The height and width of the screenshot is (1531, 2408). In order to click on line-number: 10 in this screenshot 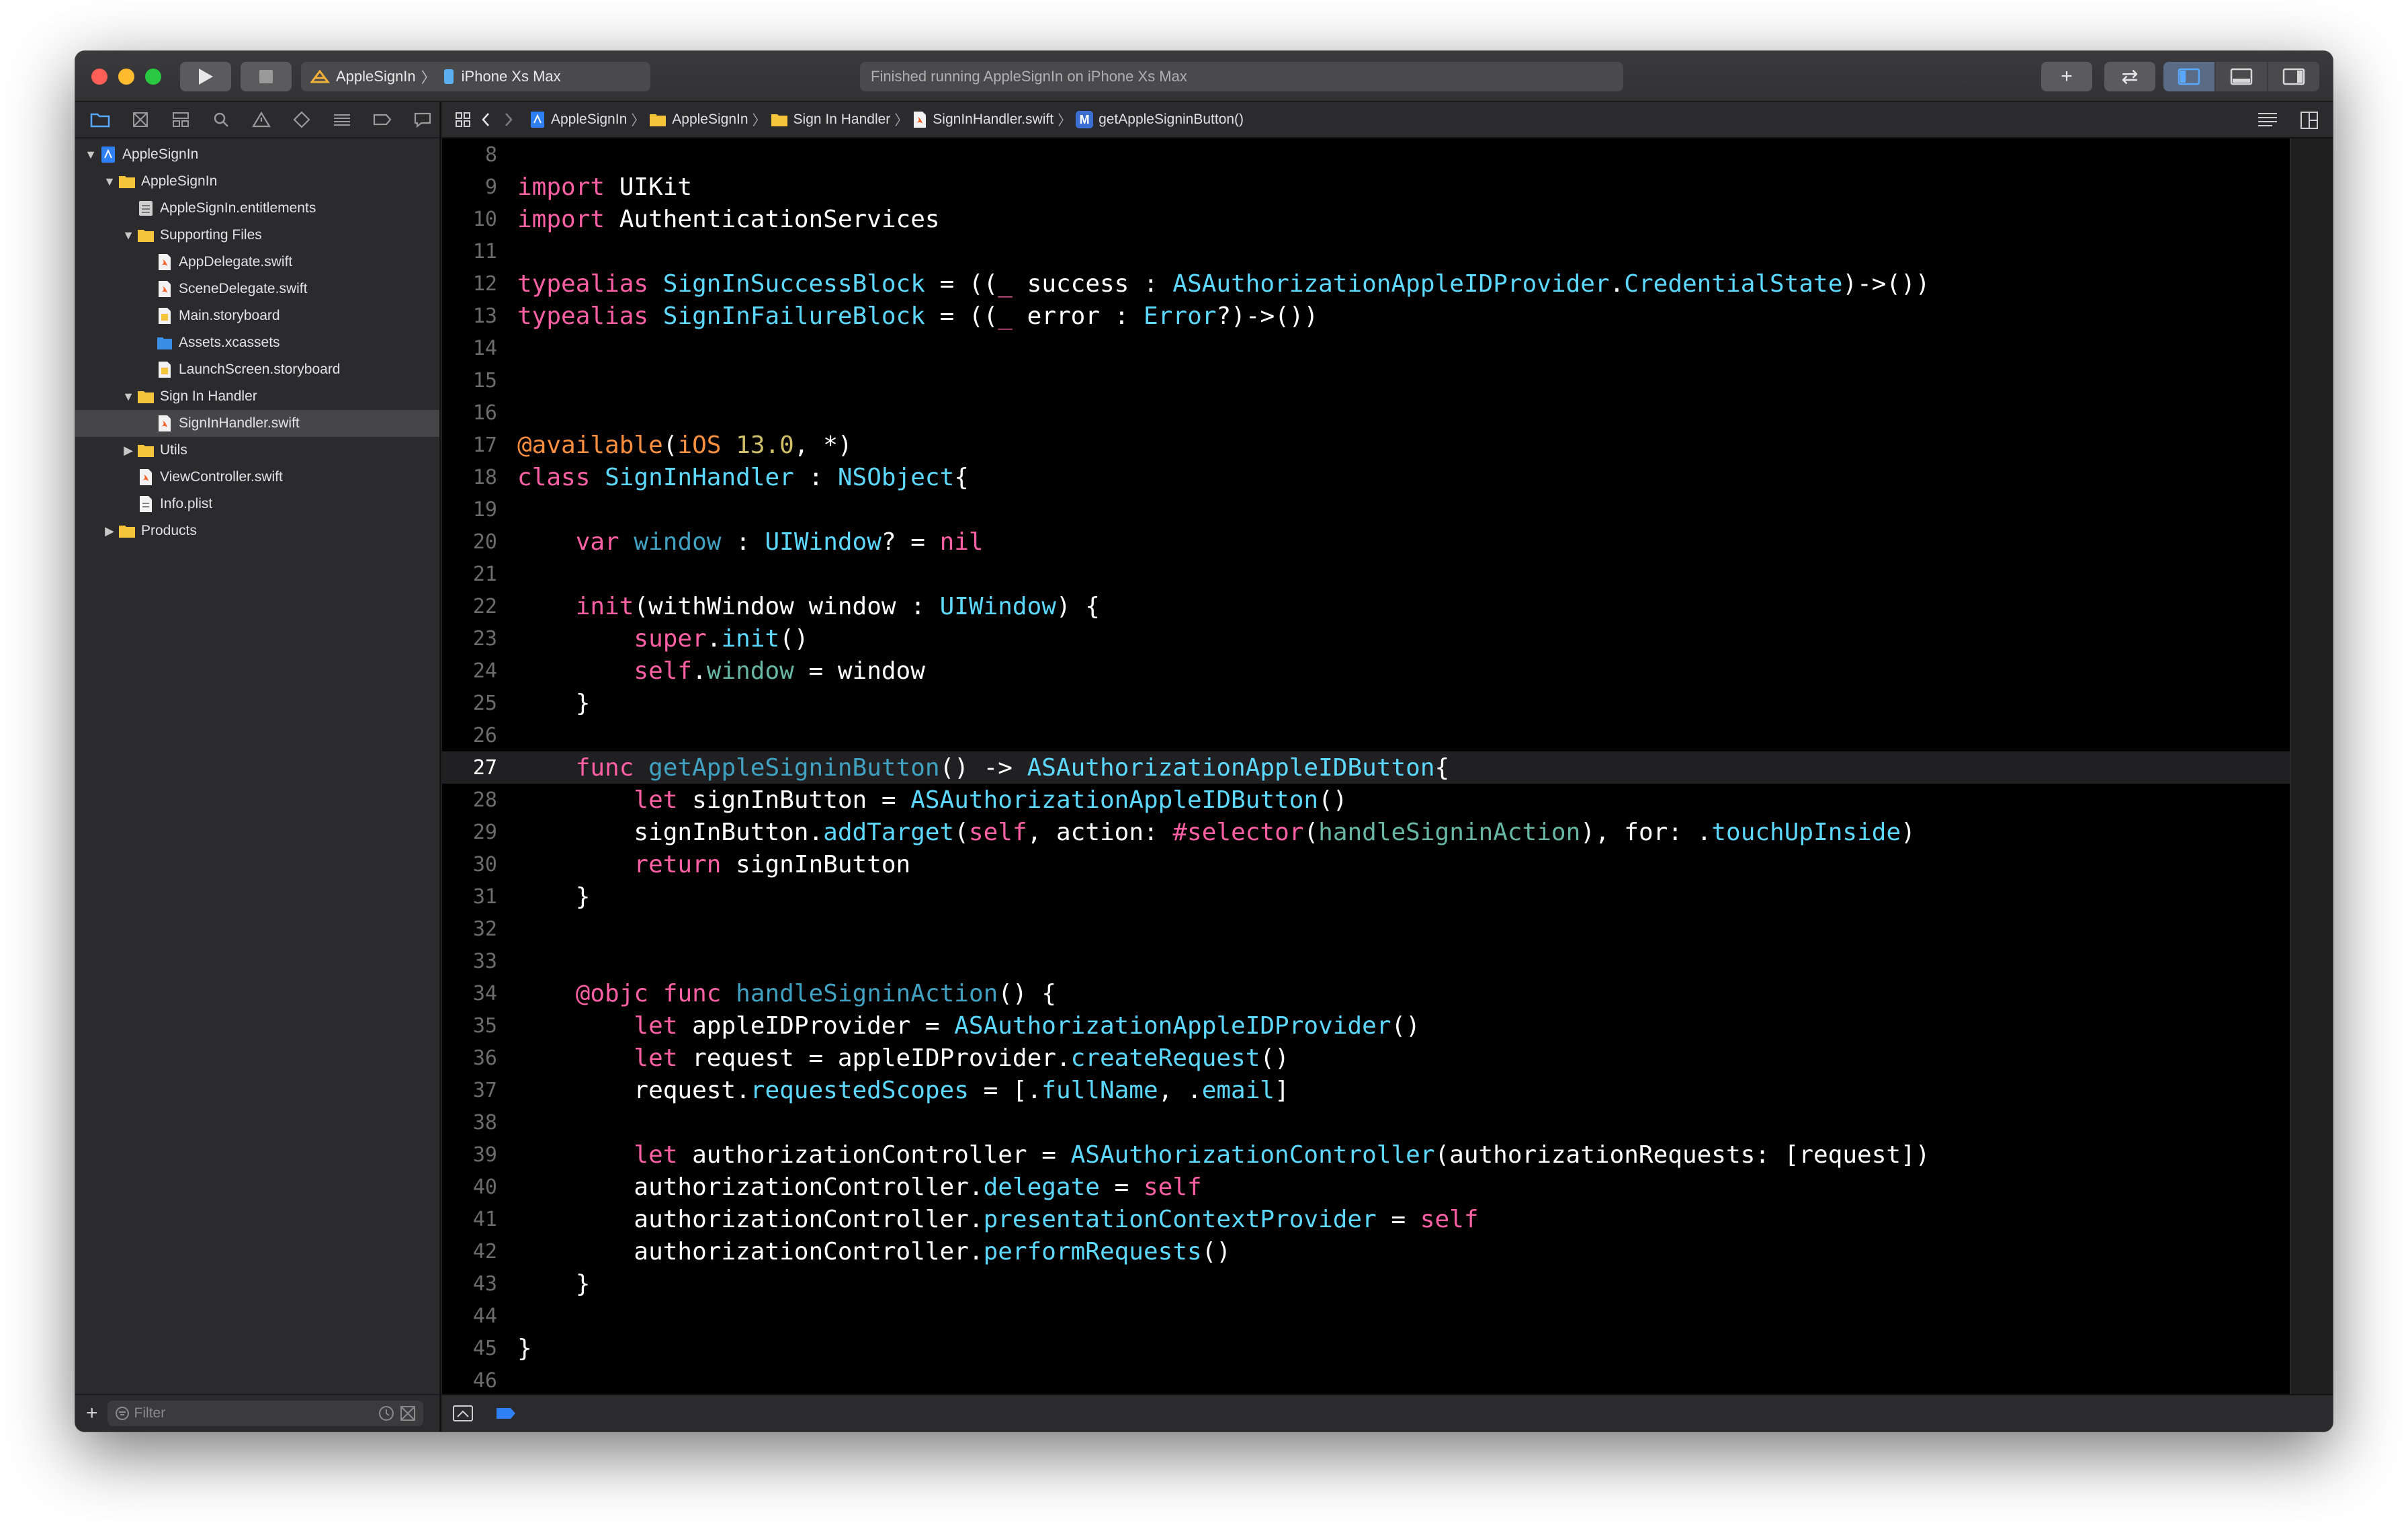, I will do `click(479, 220)`.